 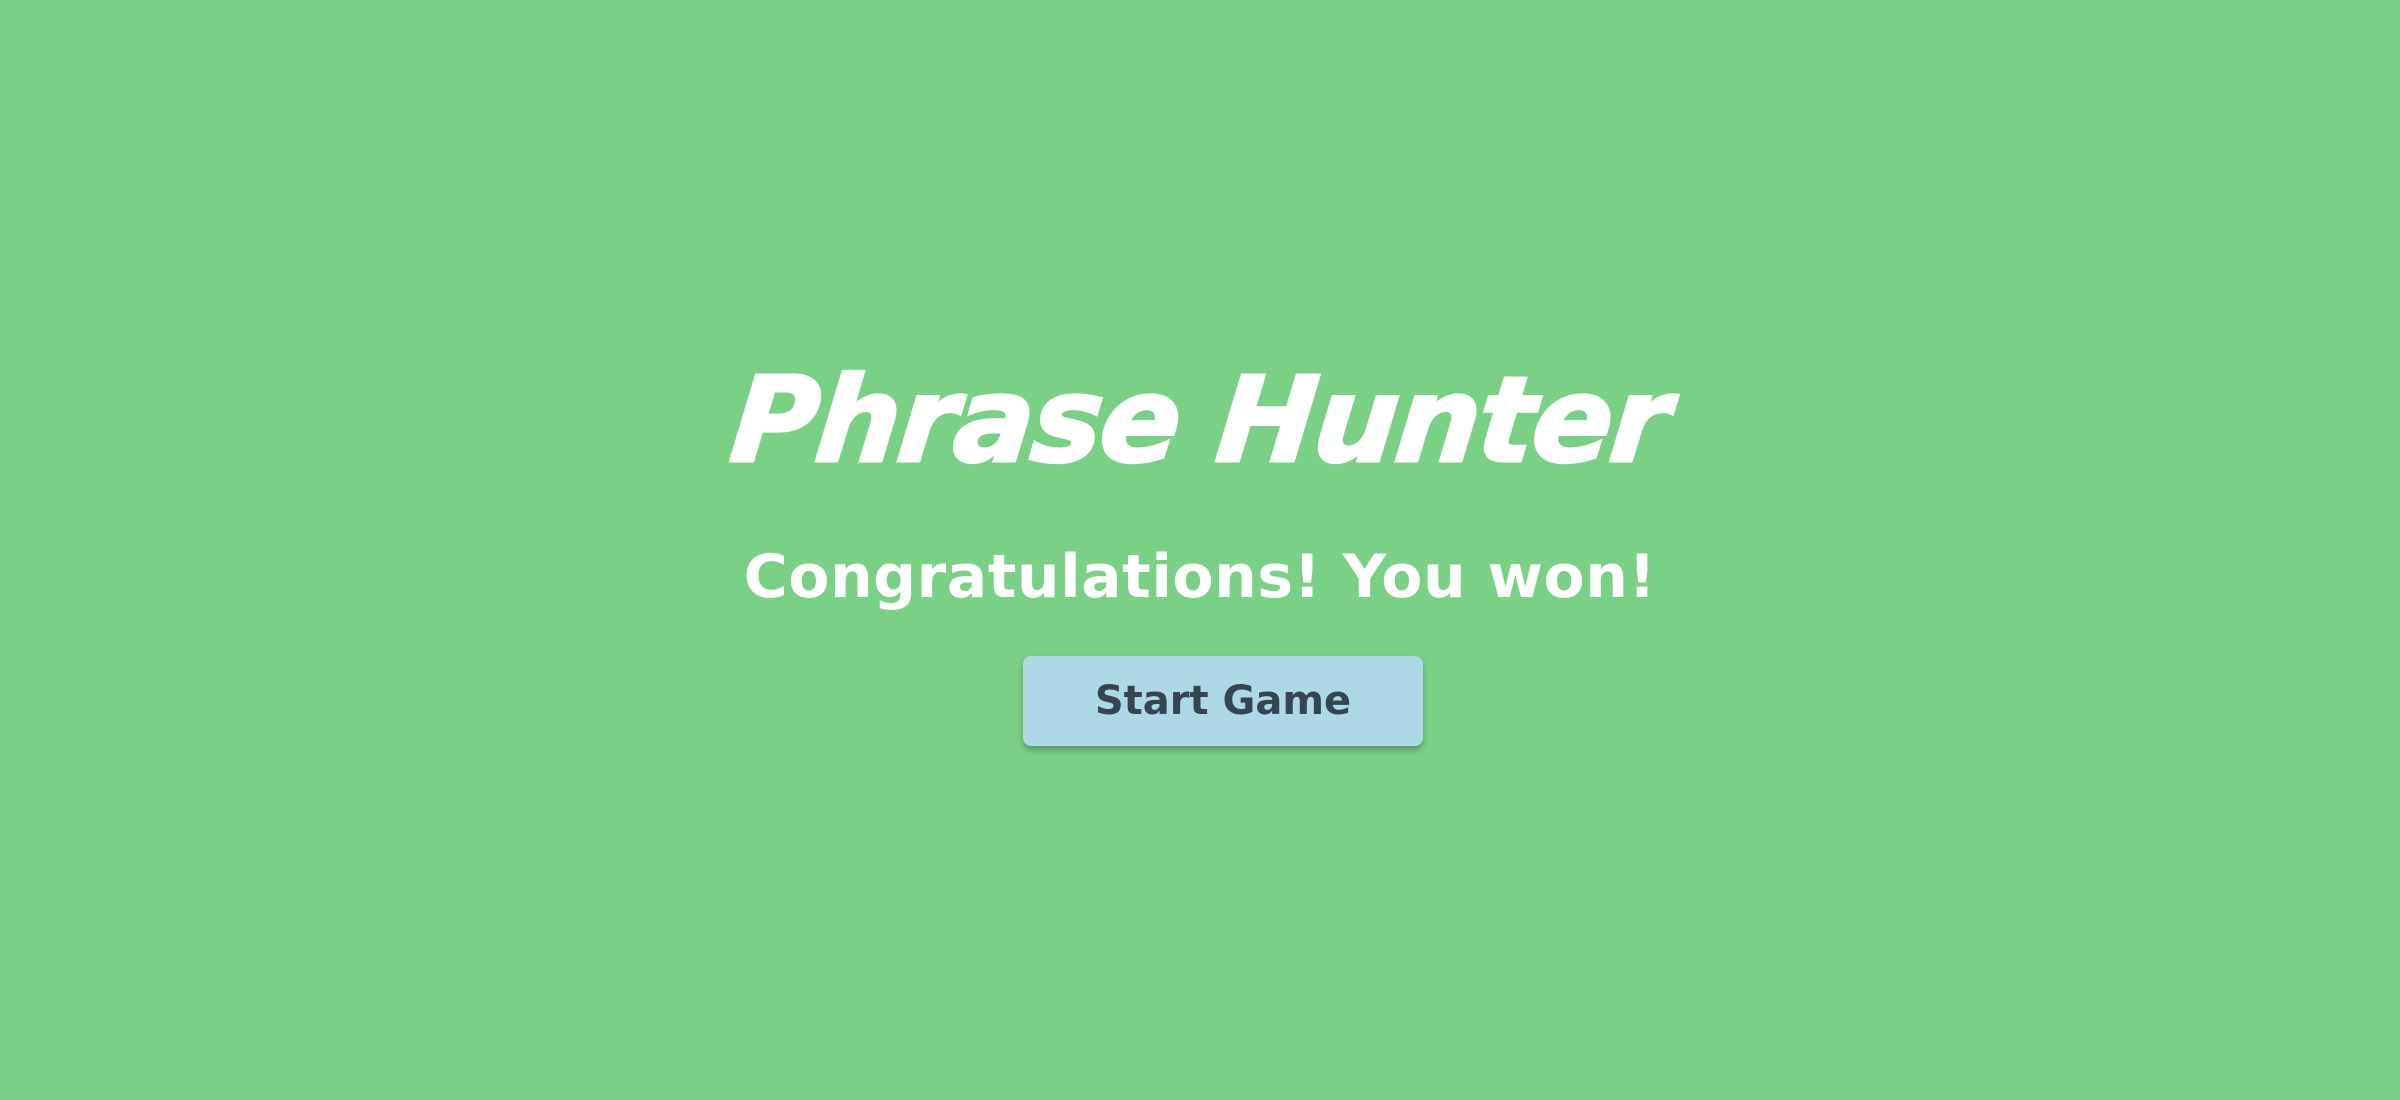 I want to click on start-game-button: Start Game, so click(x=1223, y=701).